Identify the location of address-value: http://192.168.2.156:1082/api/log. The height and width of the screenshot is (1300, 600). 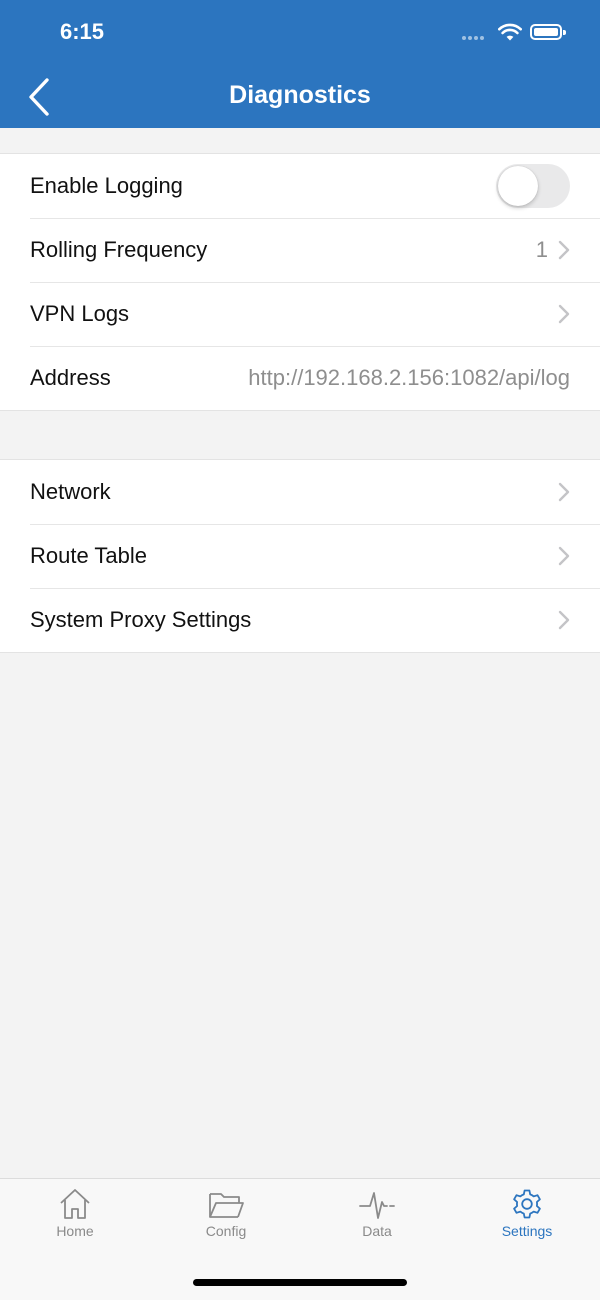
(409, 377).